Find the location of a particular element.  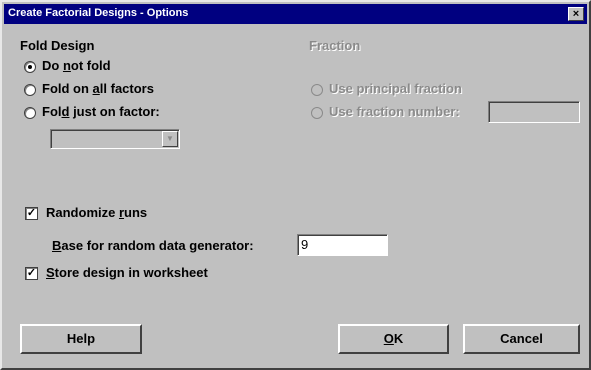

store-design-label: Store design in worksheet is located at coordinates (127, 272).